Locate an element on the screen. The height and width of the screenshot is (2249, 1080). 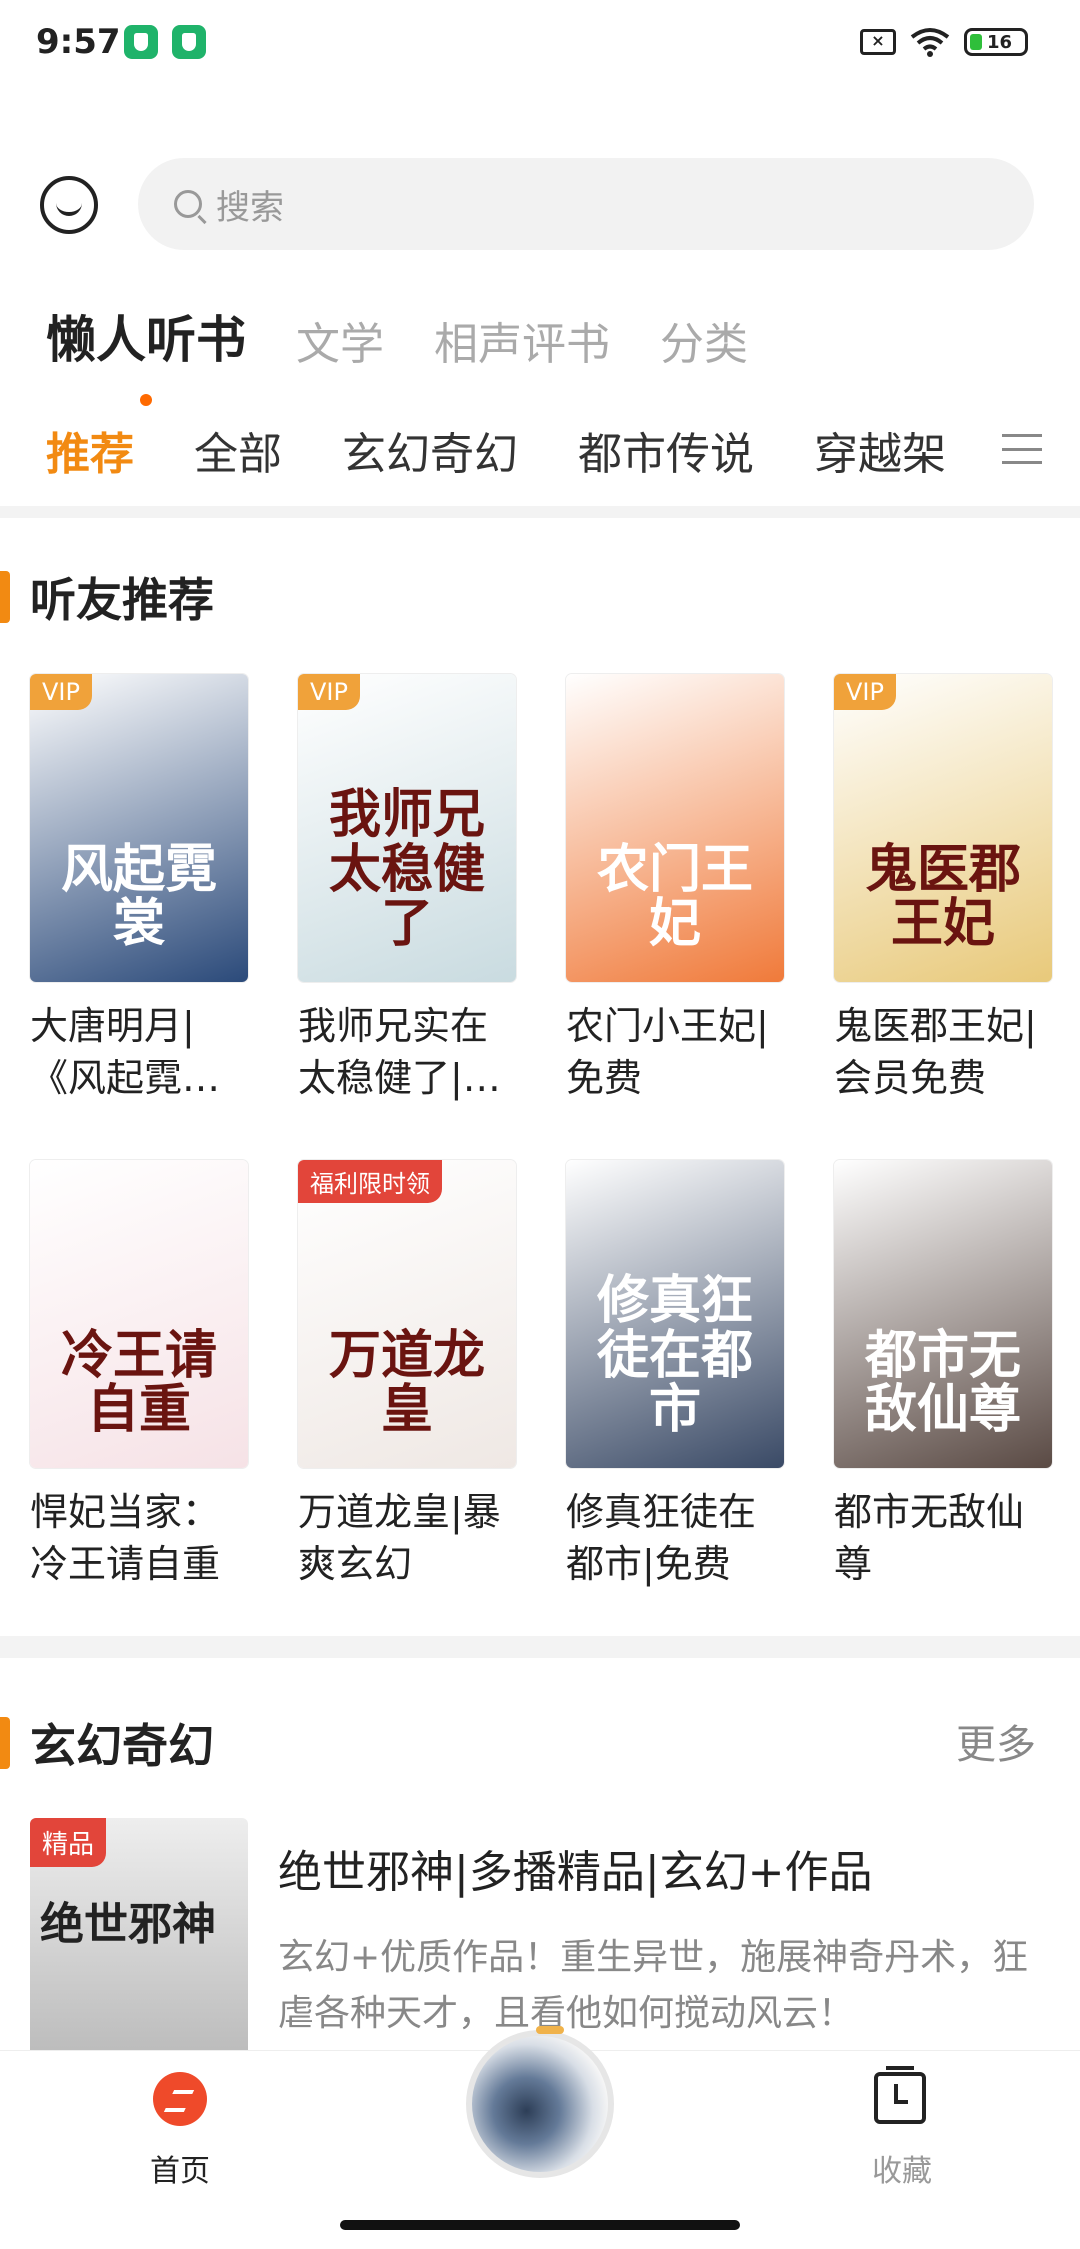
cover-art-text: 冷王请自重 is located at coordinates (138, 1383).